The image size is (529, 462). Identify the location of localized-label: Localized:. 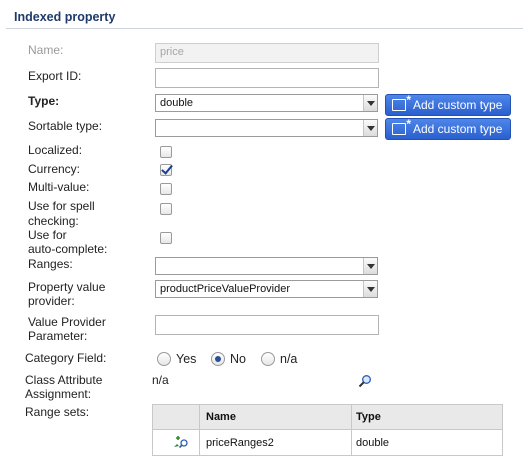
(55, 150).